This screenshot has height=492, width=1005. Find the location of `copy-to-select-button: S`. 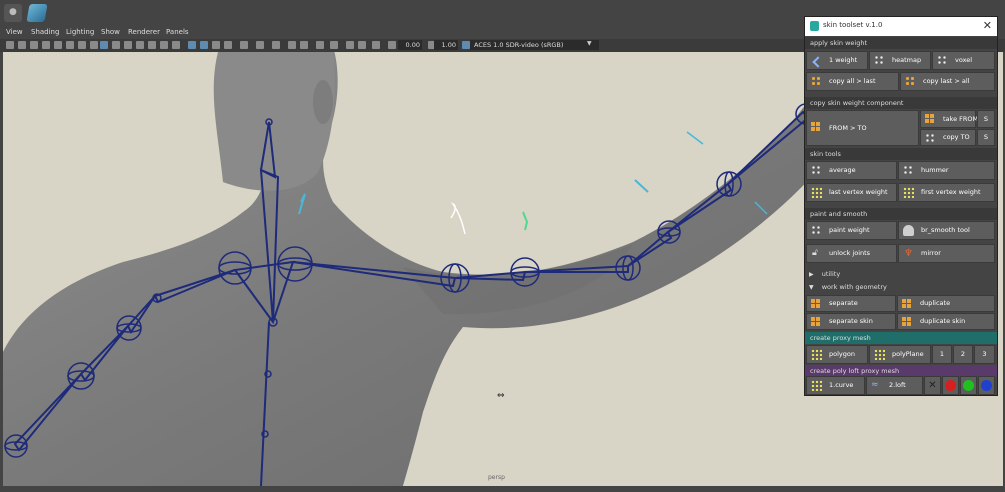

copy-to-select-button: S is located at coordinates (986, 137).